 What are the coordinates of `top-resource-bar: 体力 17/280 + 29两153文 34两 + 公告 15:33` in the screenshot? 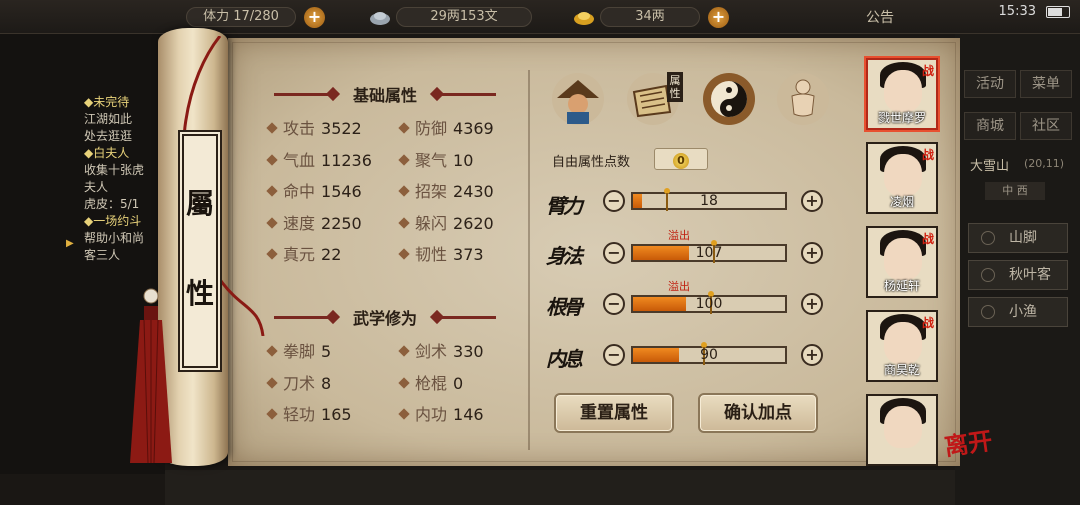 It's located at (540, 17).